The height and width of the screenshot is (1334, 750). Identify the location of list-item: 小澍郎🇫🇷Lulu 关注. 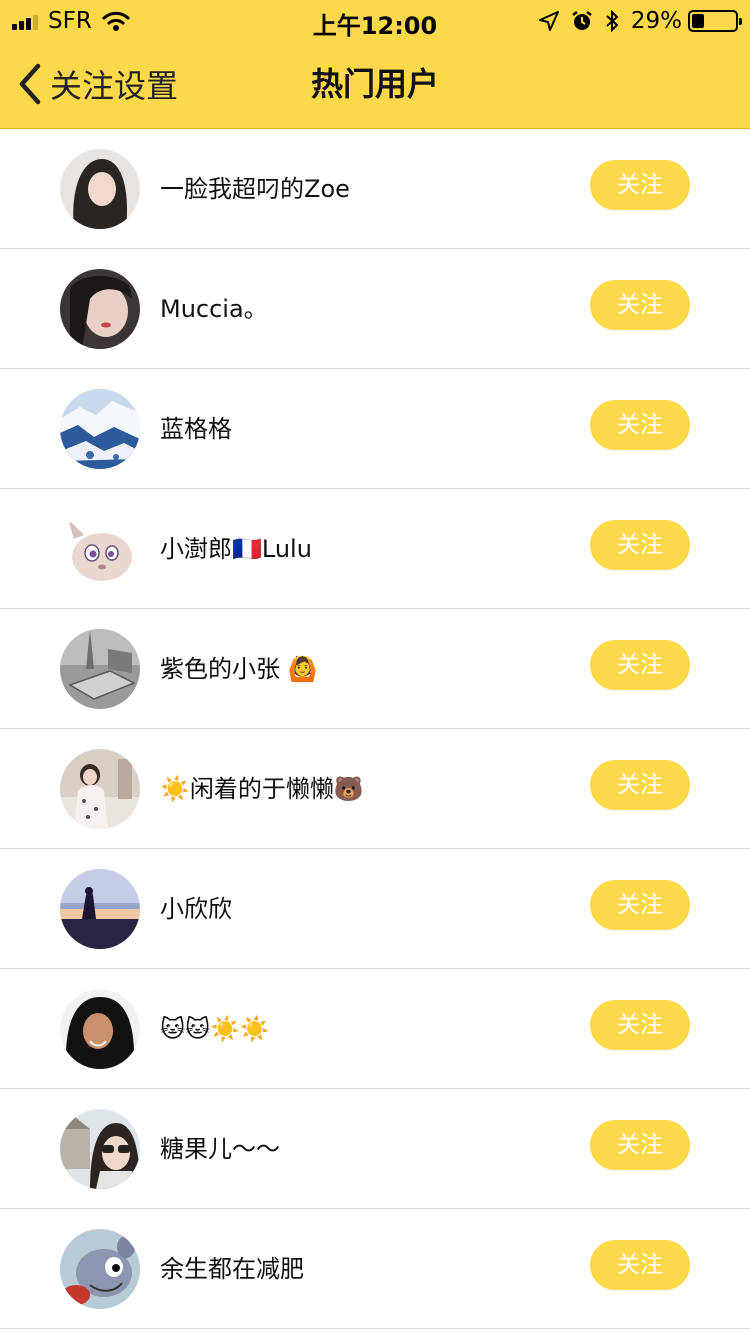
(375, 549).